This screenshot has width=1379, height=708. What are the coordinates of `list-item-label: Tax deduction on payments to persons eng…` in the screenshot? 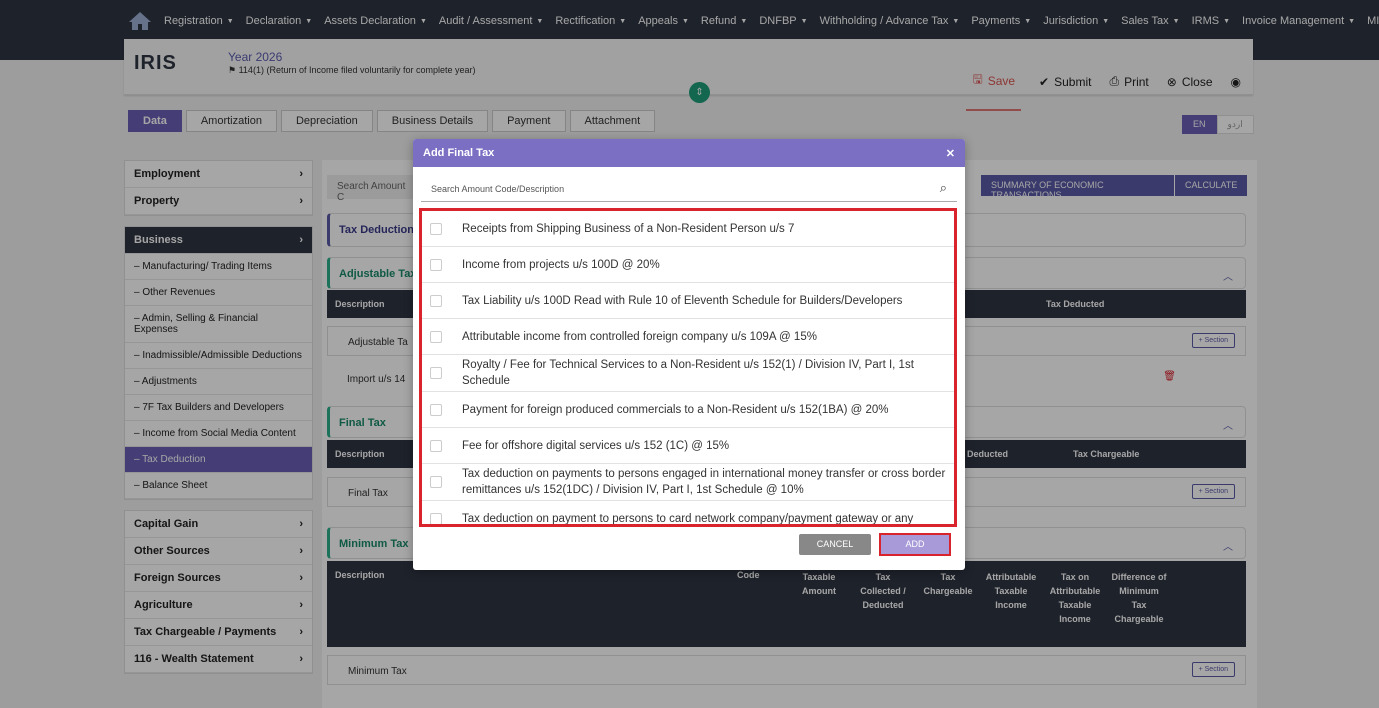 It's located at (704, 482).